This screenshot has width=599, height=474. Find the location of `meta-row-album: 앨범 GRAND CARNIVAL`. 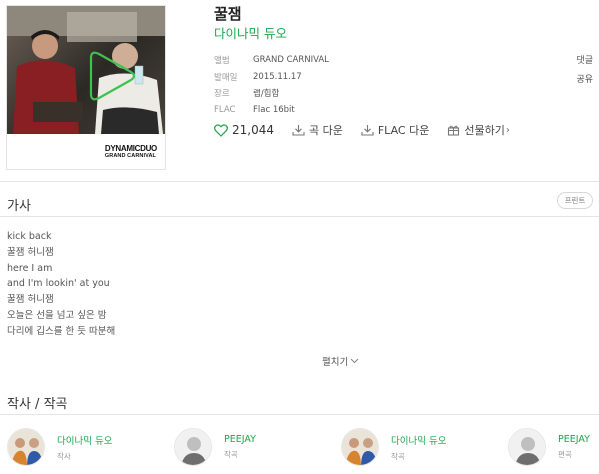

meta-row-album: 앨범 GRAND CARNIVAL is located at coordinates (271, 60).